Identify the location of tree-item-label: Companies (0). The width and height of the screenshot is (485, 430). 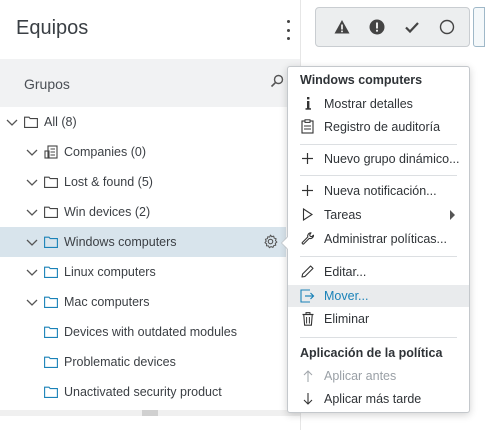
(105, 152).